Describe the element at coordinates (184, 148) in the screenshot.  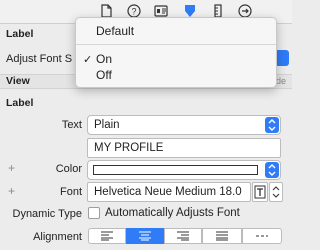
I see `text-value-field: MY PROFILE` at that location.